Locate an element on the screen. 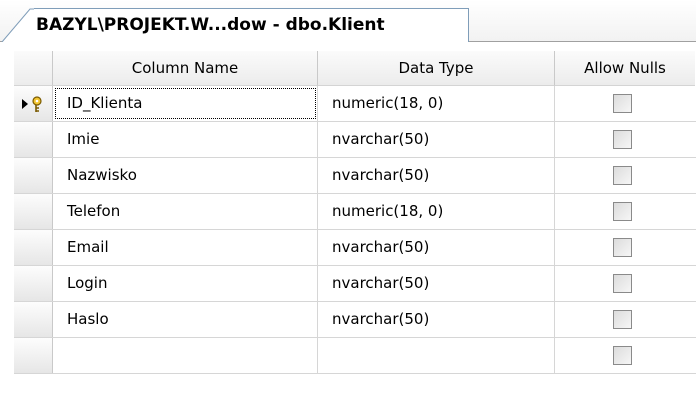 The image size is (696, 412). table-row: ID_Klienta numeric(18, 0) is located at coordinates (355, 104).